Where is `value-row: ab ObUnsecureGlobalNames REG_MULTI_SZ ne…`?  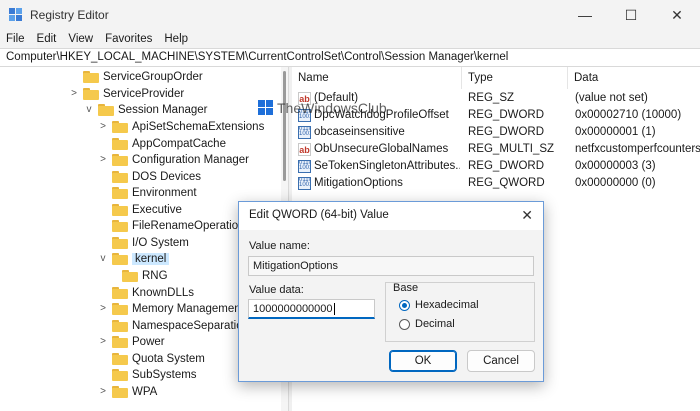
value-row: ab ObUnsecureGlobalNames REG_MULTI_SZ ne… is located at coordinates (496, 149).